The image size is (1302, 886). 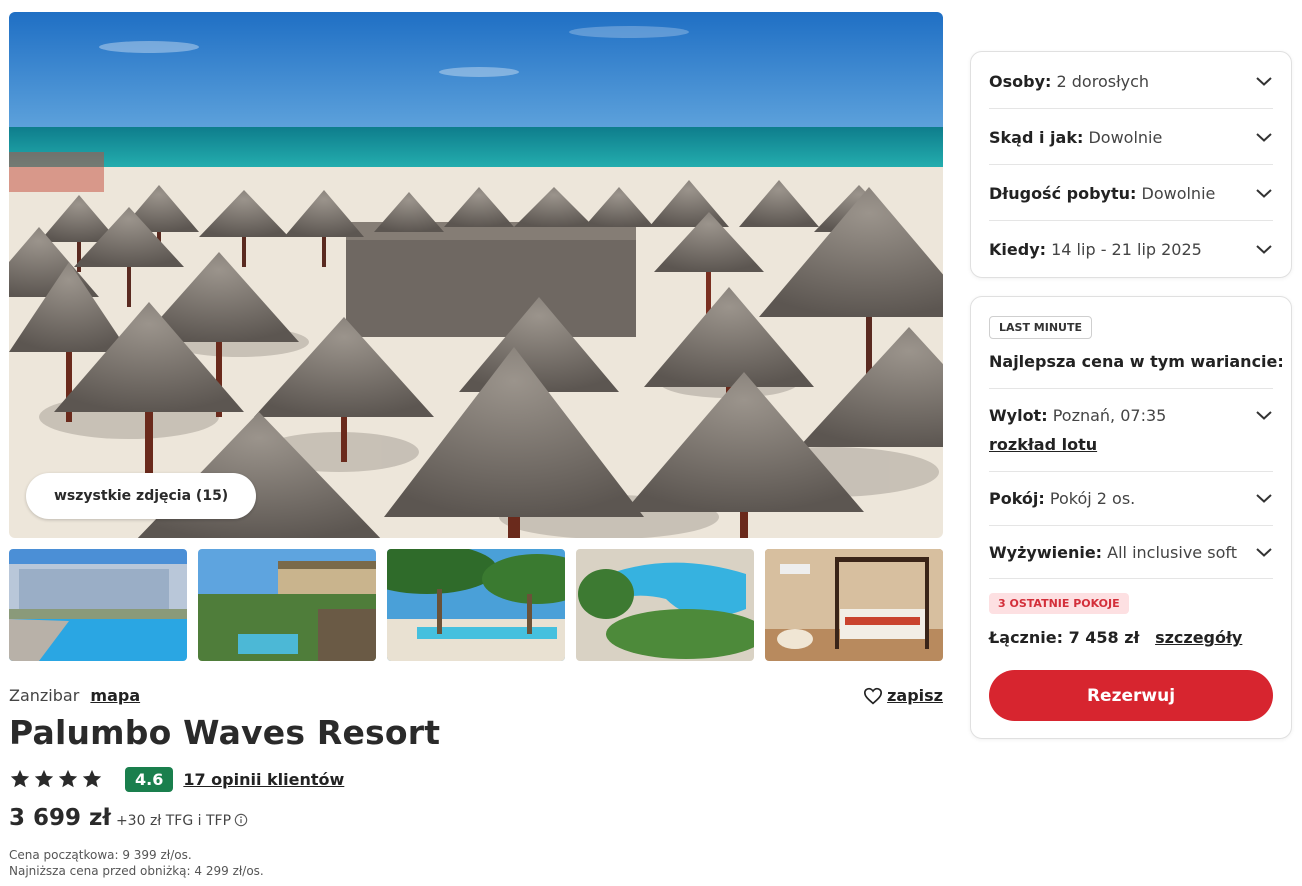 What do you see at coordinates (60, 818) in the screenshot?
I see `price-value: 3 699 zł` at bounding box center [60, 818].